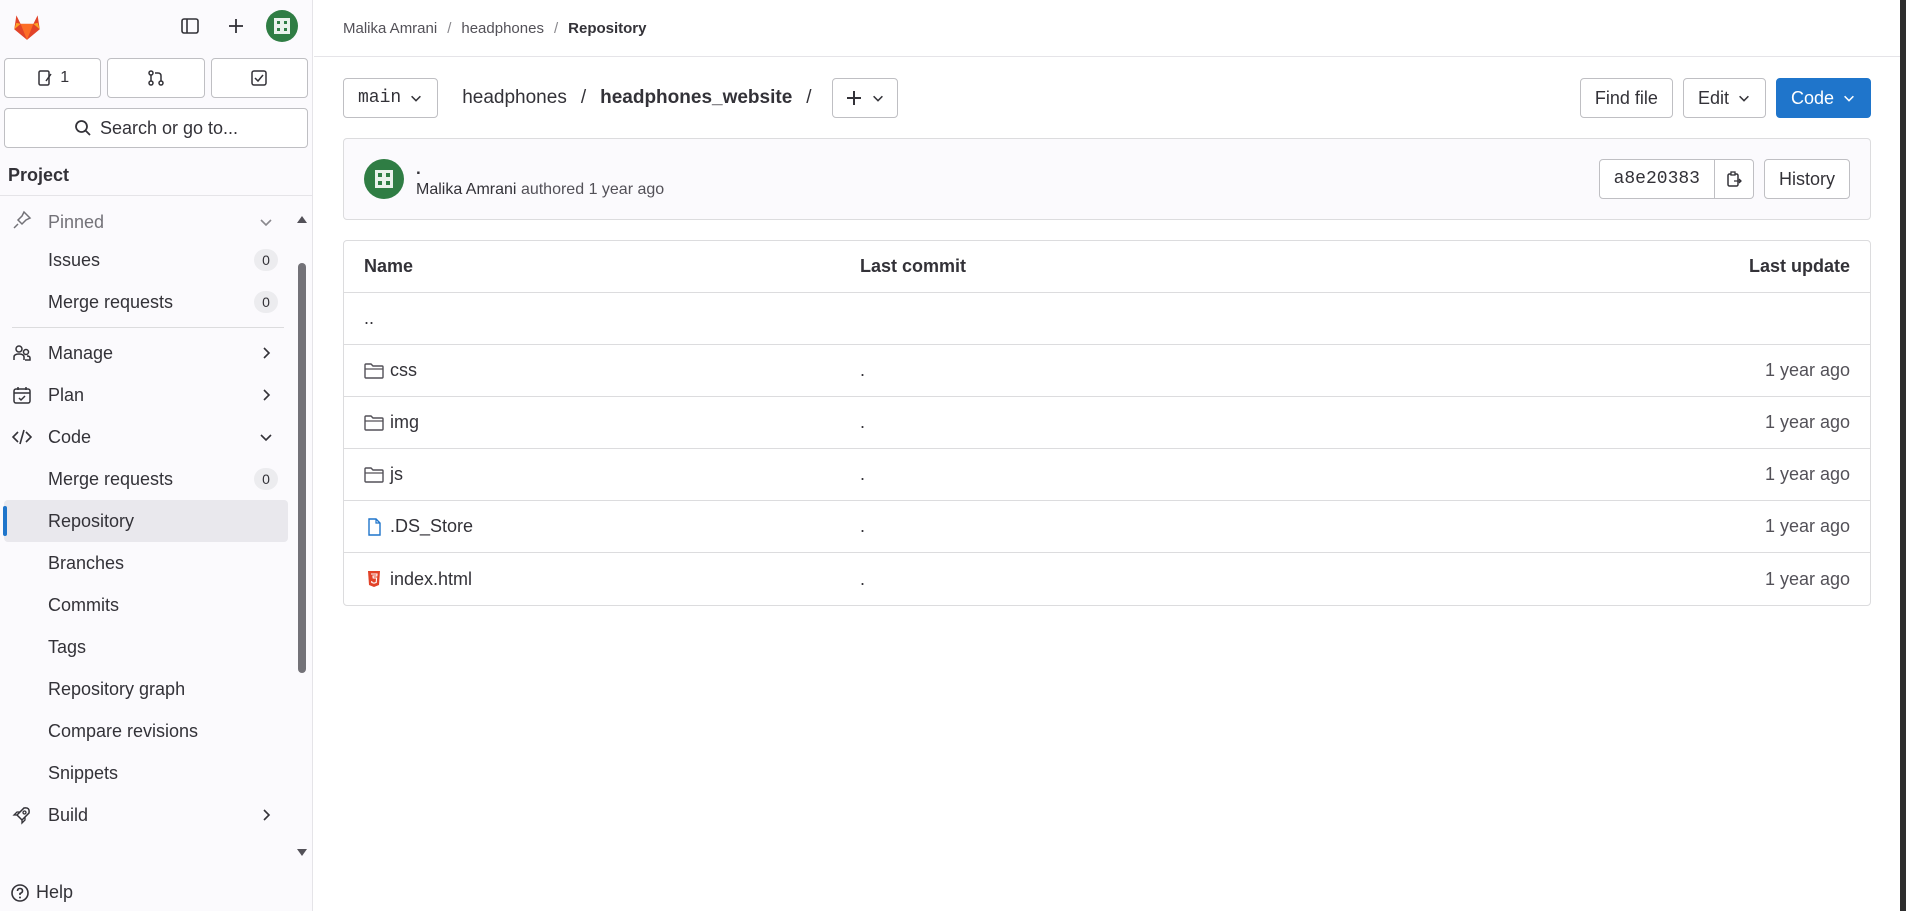 Image resolution: width=1906 pixels, height=911 pixels. I want to click on sidebar-item-branches: Branches, so click(144, 563).